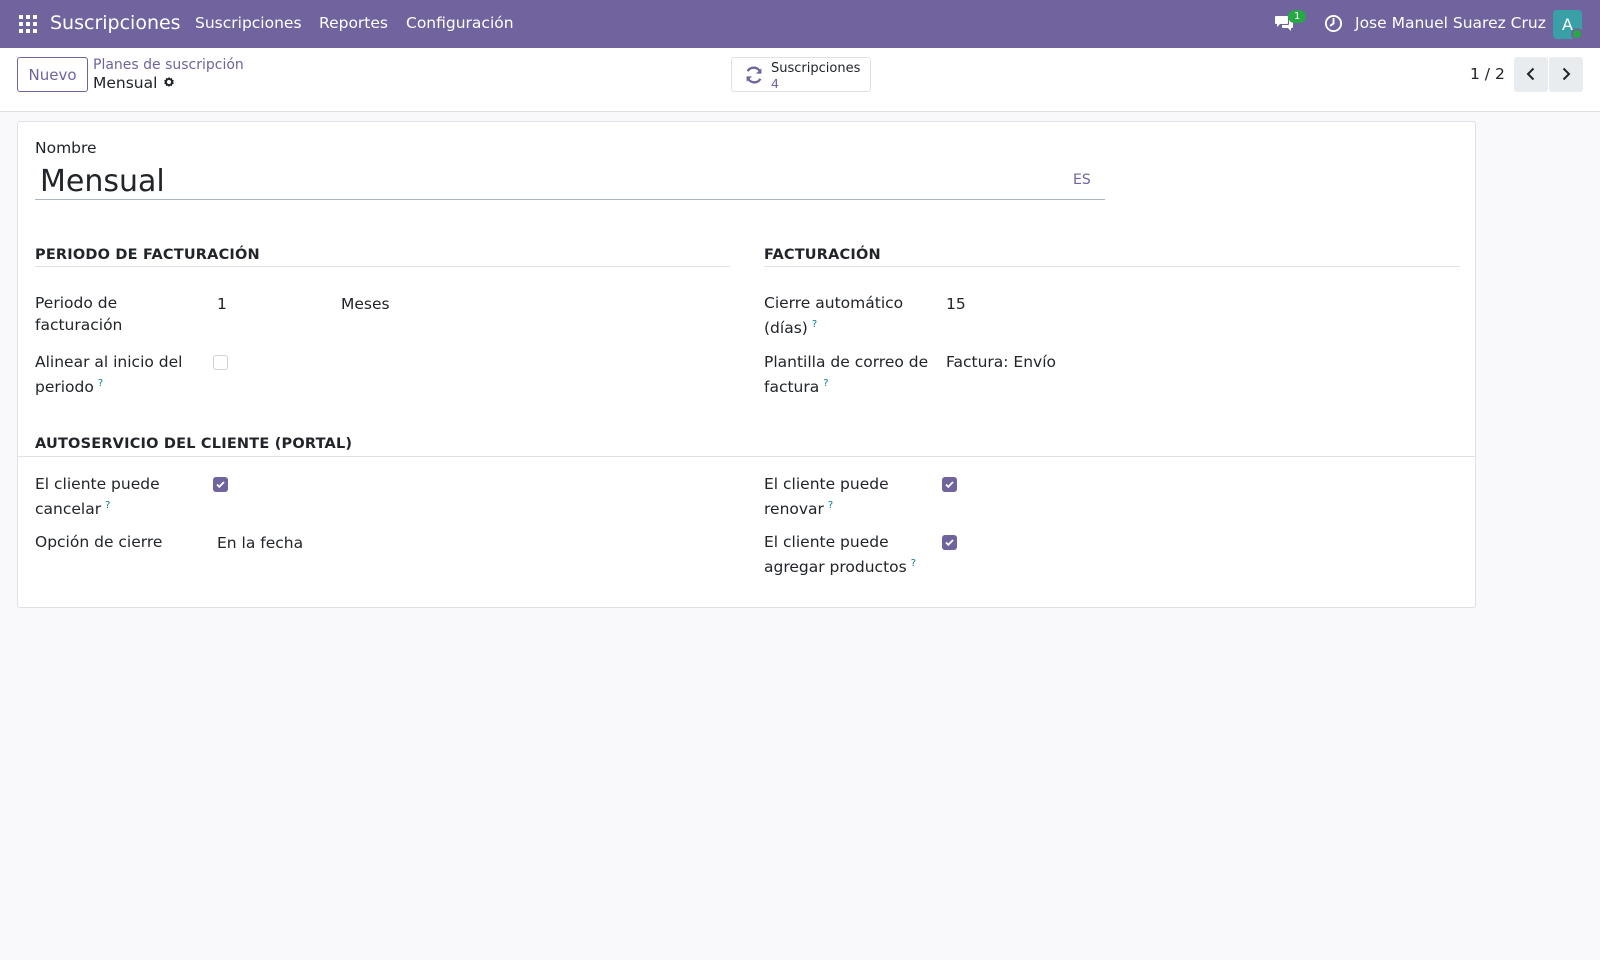 Image resolution: width=1600 pixels, height=960 pixels. What do you see at coordinates (169, 82) in the screenshot?
I see `gear-icon` at bounding box center [169, 82].